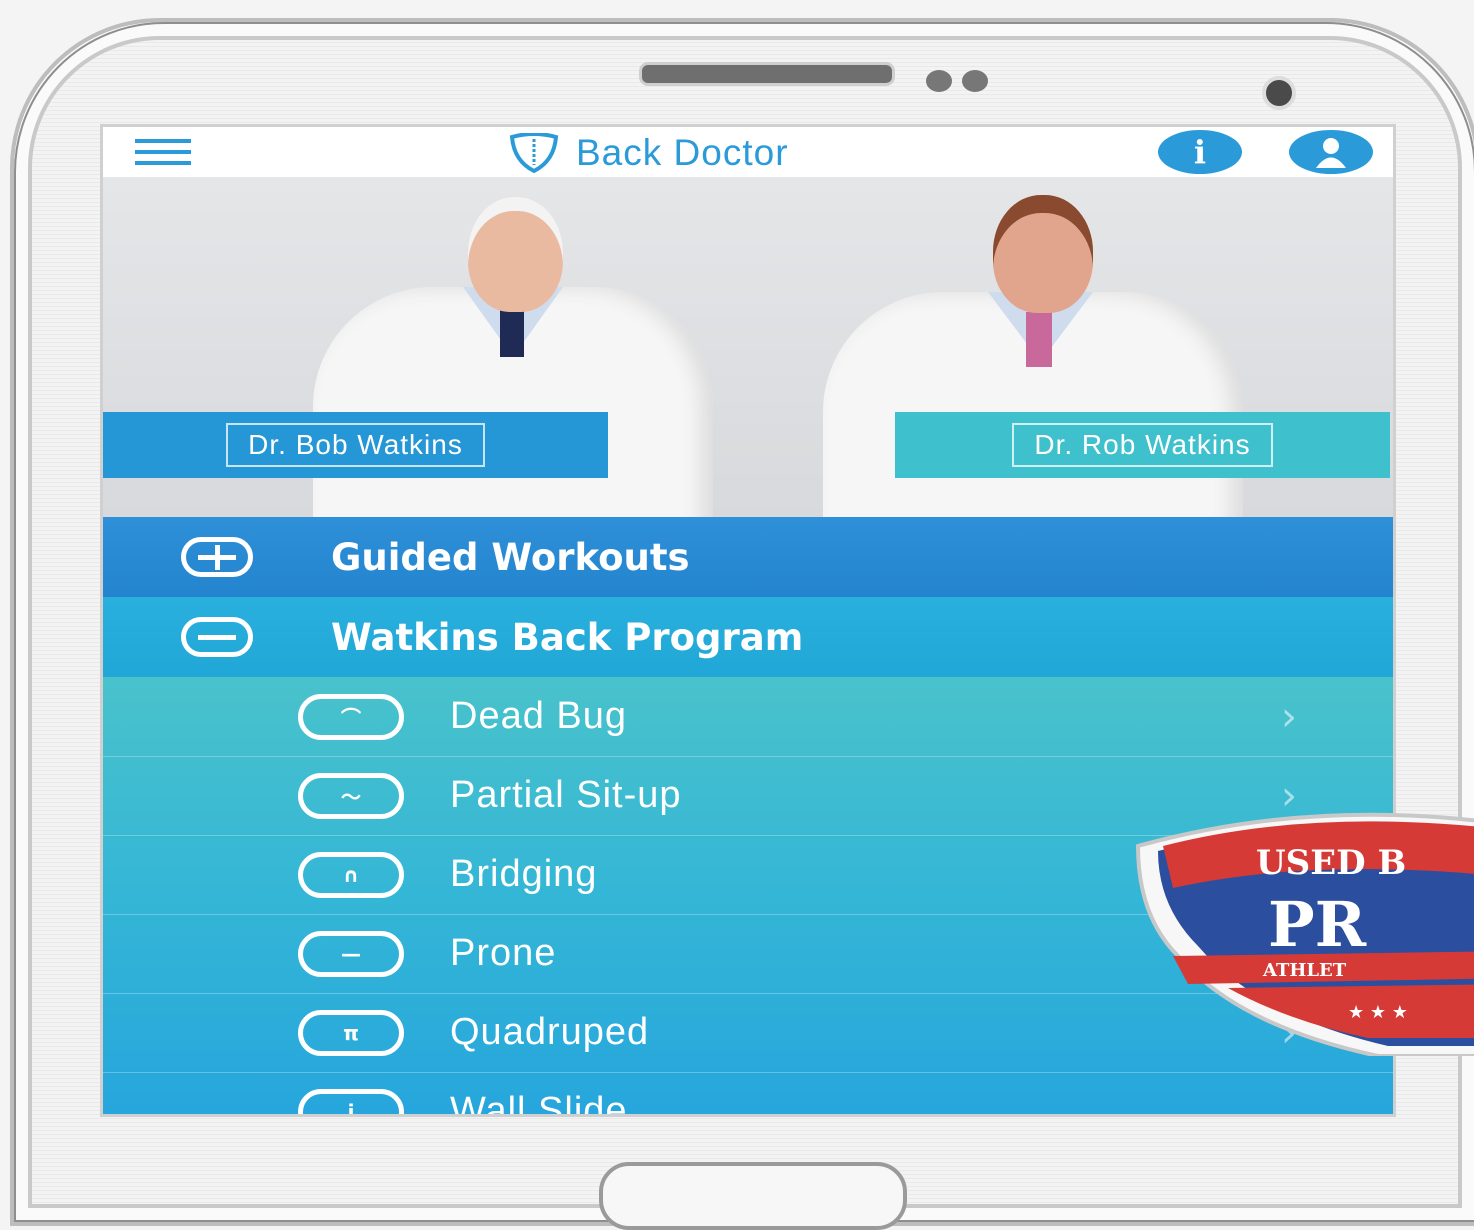  What do you see at coordinates (682, 152) in the screenshot?
I see `app-title: Back Doctor` at bounding box center [682, 152].